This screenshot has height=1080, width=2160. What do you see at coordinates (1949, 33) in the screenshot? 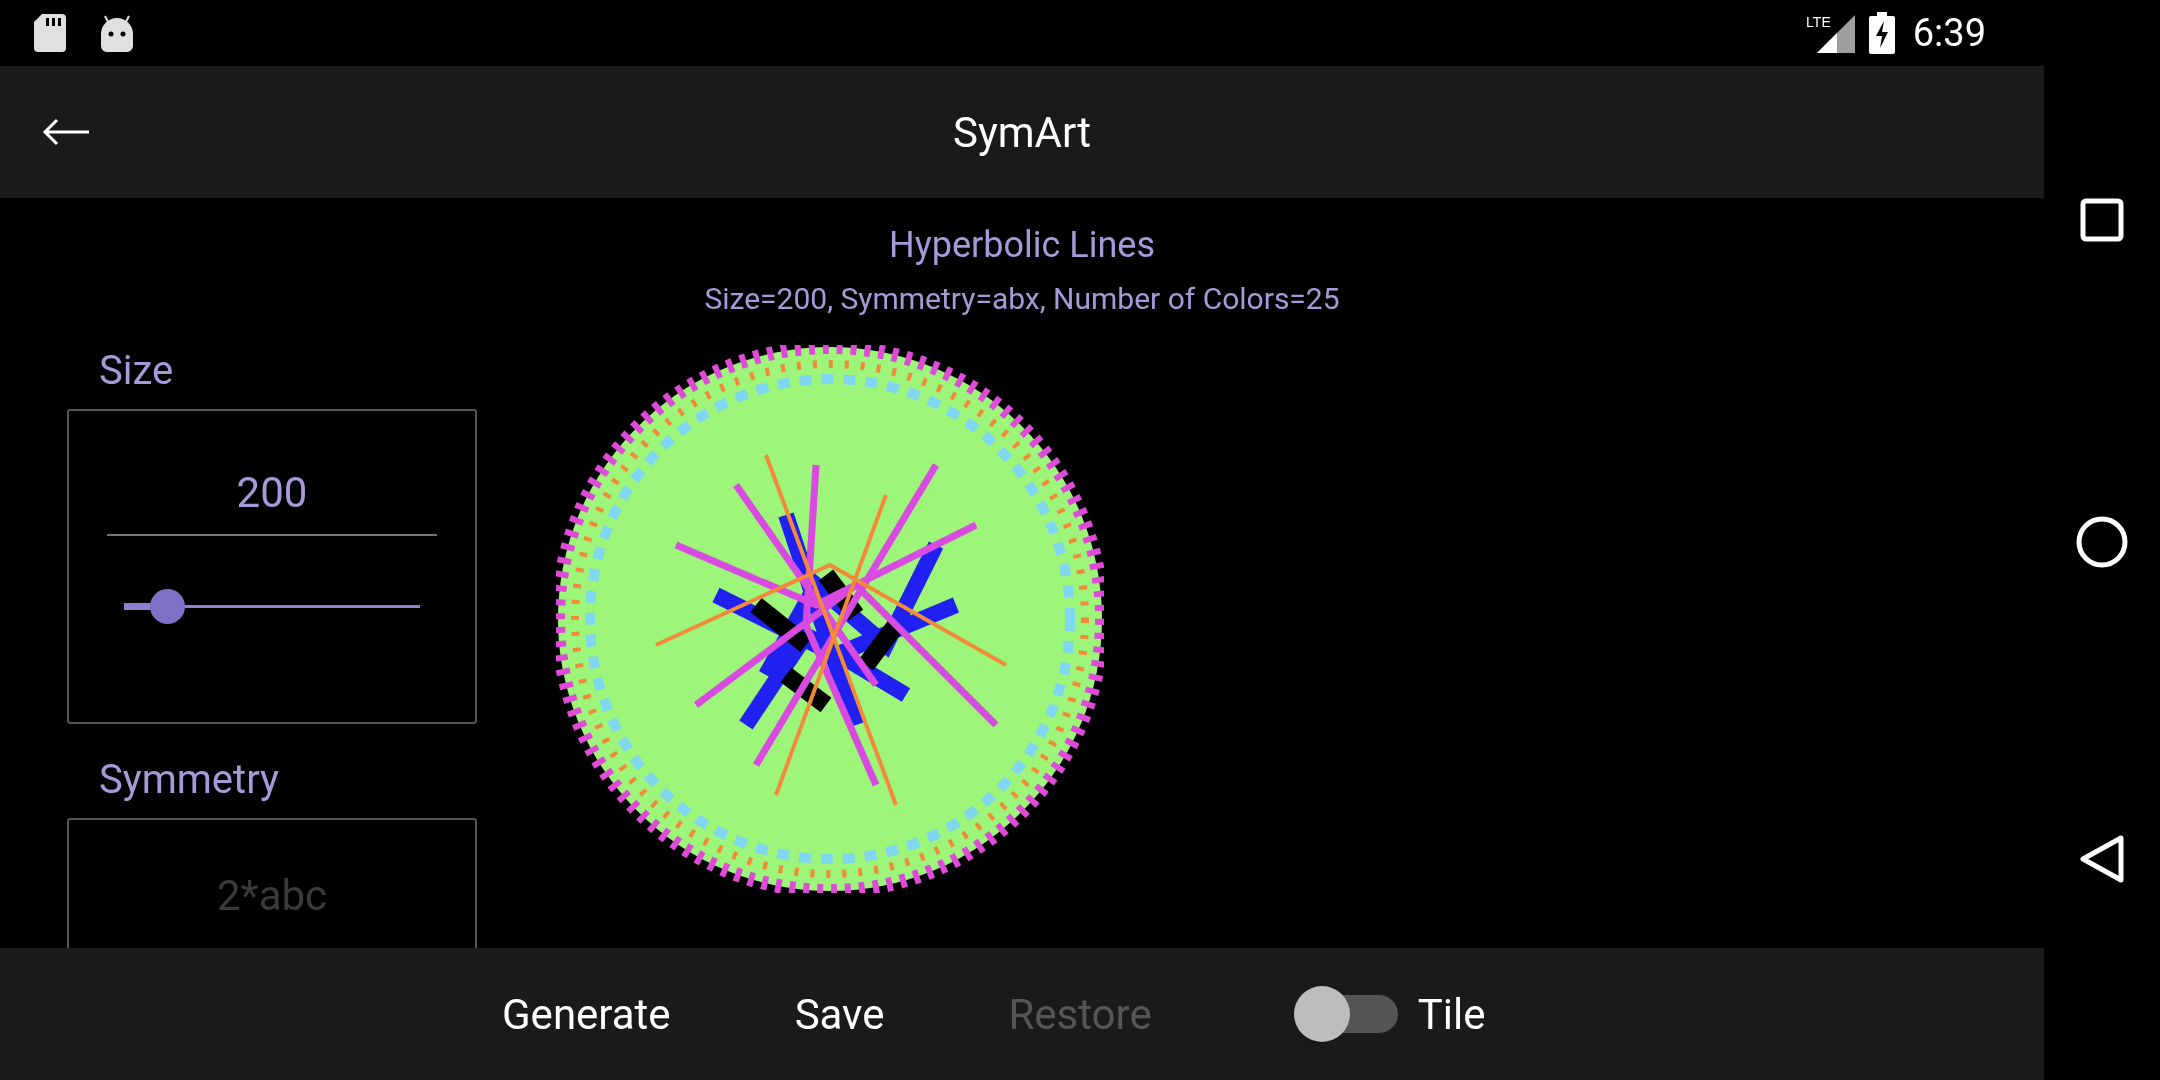
I see `clock-time: 6:39` at bounding box center [1949, 33].